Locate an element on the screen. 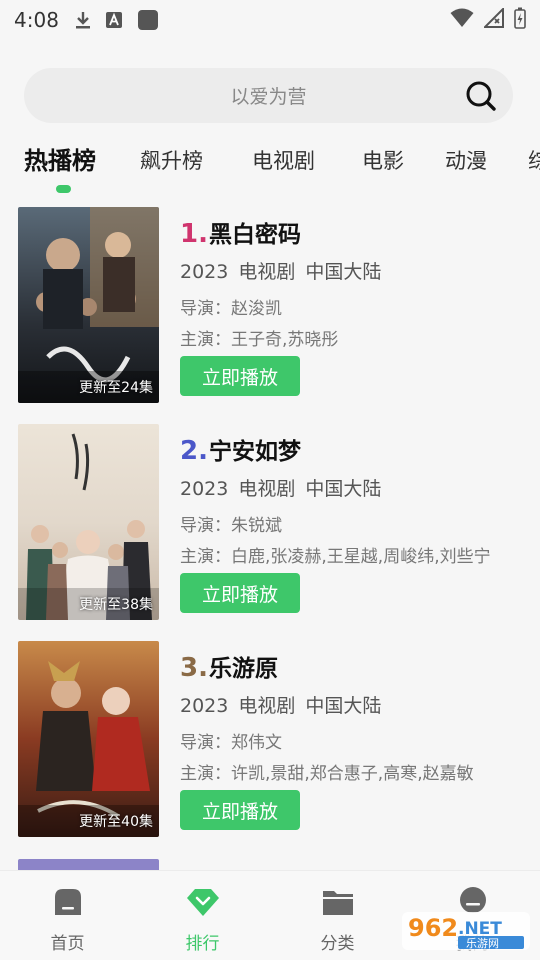  director: 导演：赵浚凯 is located at coordinates (231, 309).